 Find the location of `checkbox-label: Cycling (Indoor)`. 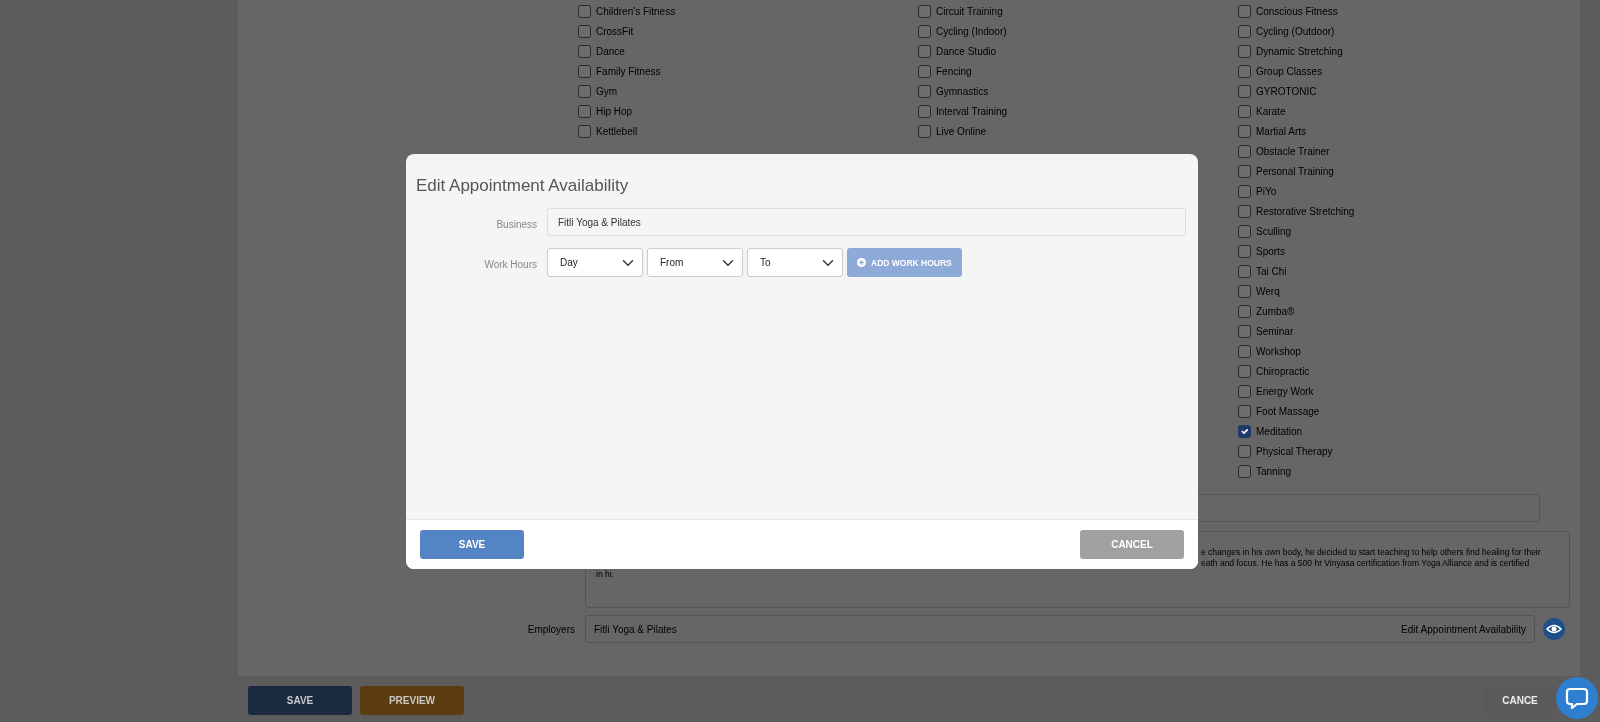

checkbox-label: Cycling (Indoor) is located at coordinates (971, 31).